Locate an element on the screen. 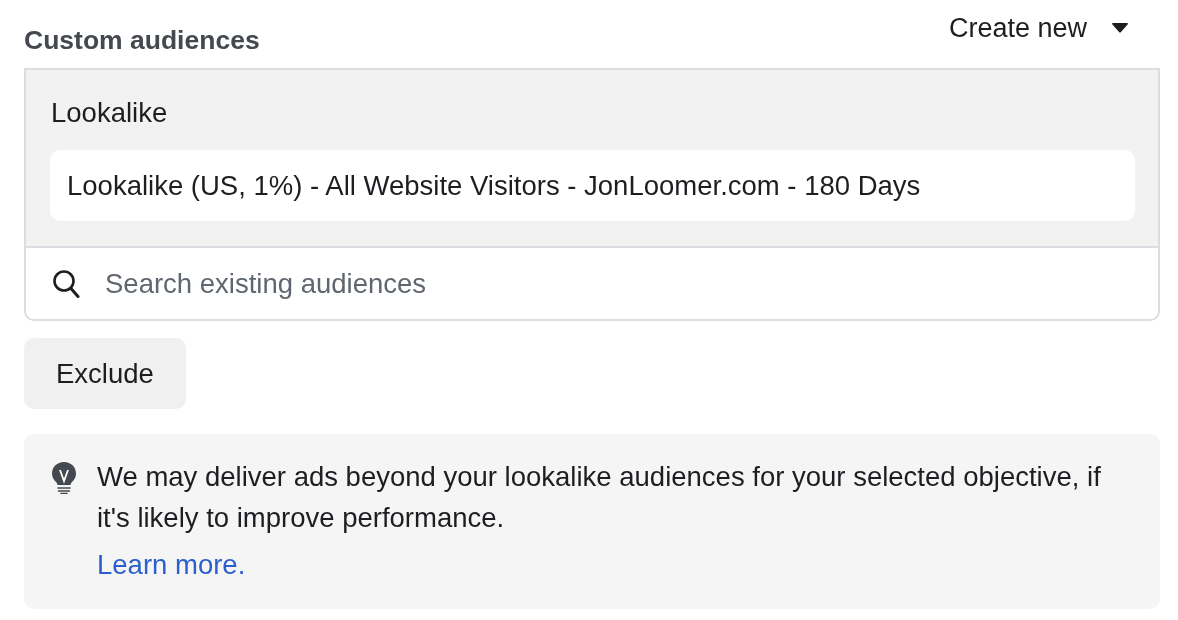 Image resolution: width=1178 pixels, height=620 pixels. section-title: Custom audiences is located at coordinates (142, 40).